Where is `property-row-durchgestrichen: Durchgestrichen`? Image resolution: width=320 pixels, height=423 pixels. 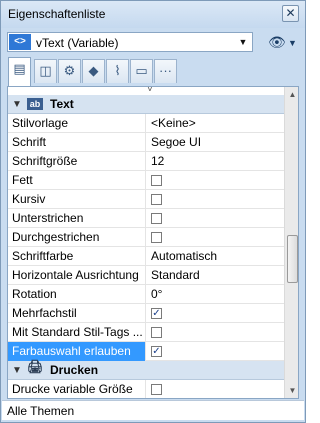
property-row-durchgestrichen: Durchgestrichen is located at coordinates (146, 237).